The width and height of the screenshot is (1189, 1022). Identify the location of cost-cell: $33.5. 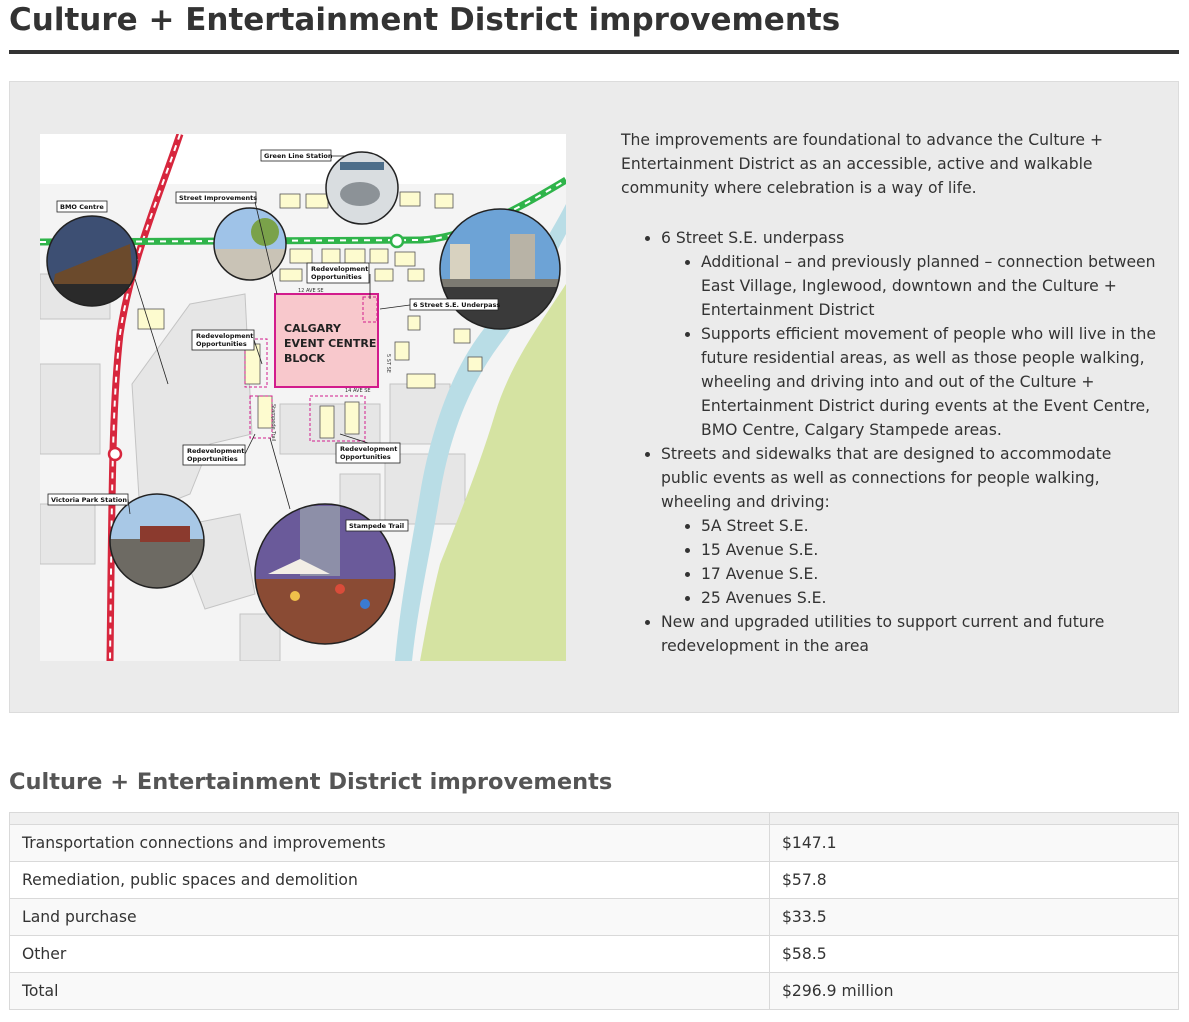
(974, 917).